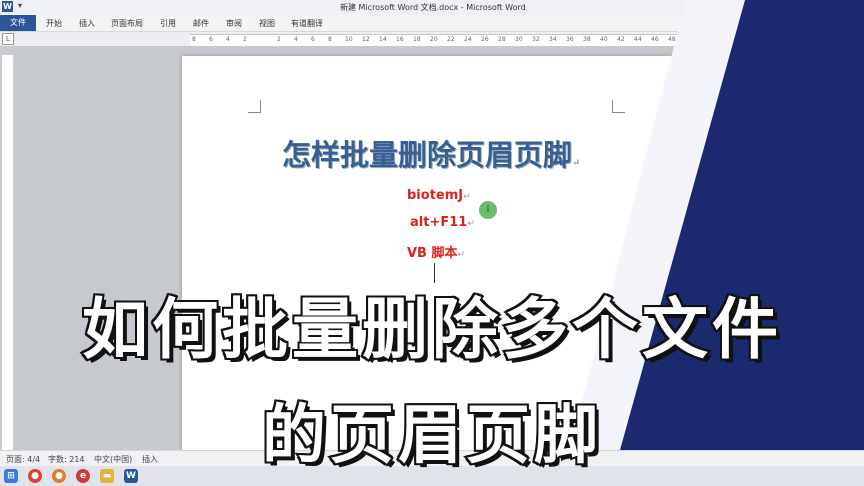 The height and width of the screenshot is (486, 864). What do you see at coordinates (127, 23) in the screenshot?
I see `tab-page-layout: 页面布局` at bounding box center [127, 23].